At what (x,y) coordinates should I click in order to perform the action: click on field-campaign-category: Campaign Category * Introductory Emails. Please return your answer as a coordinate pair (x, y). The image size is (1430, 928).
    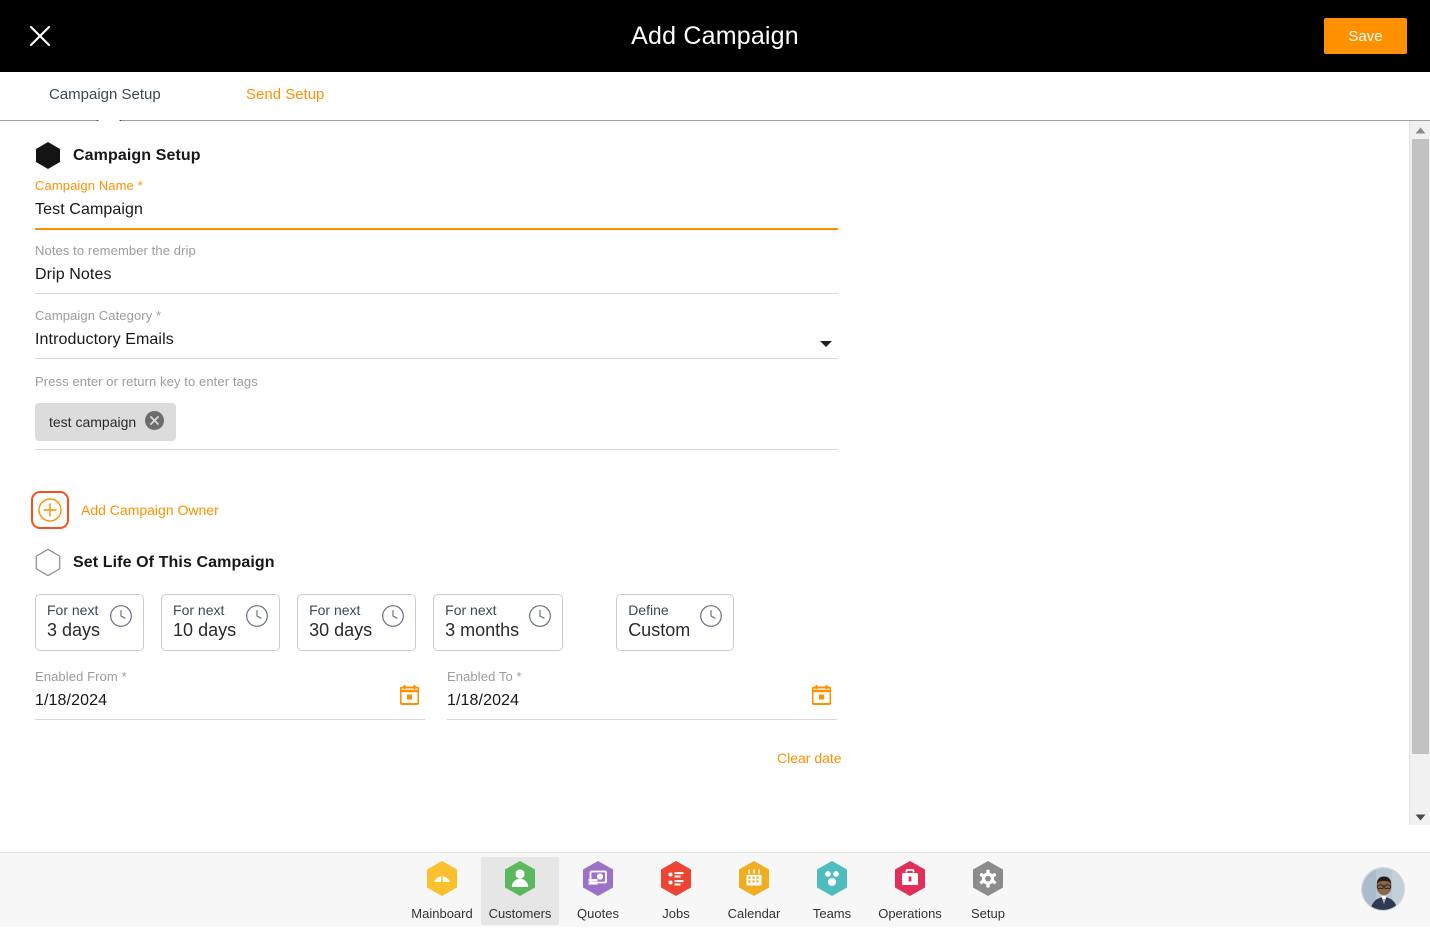
    Looking at the image, I should click on (436, 333).